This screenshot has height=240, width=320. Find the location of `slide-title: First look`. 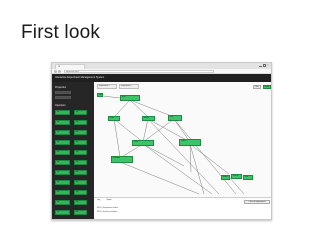

slide-title: First look is located at coordinates (61, 32).